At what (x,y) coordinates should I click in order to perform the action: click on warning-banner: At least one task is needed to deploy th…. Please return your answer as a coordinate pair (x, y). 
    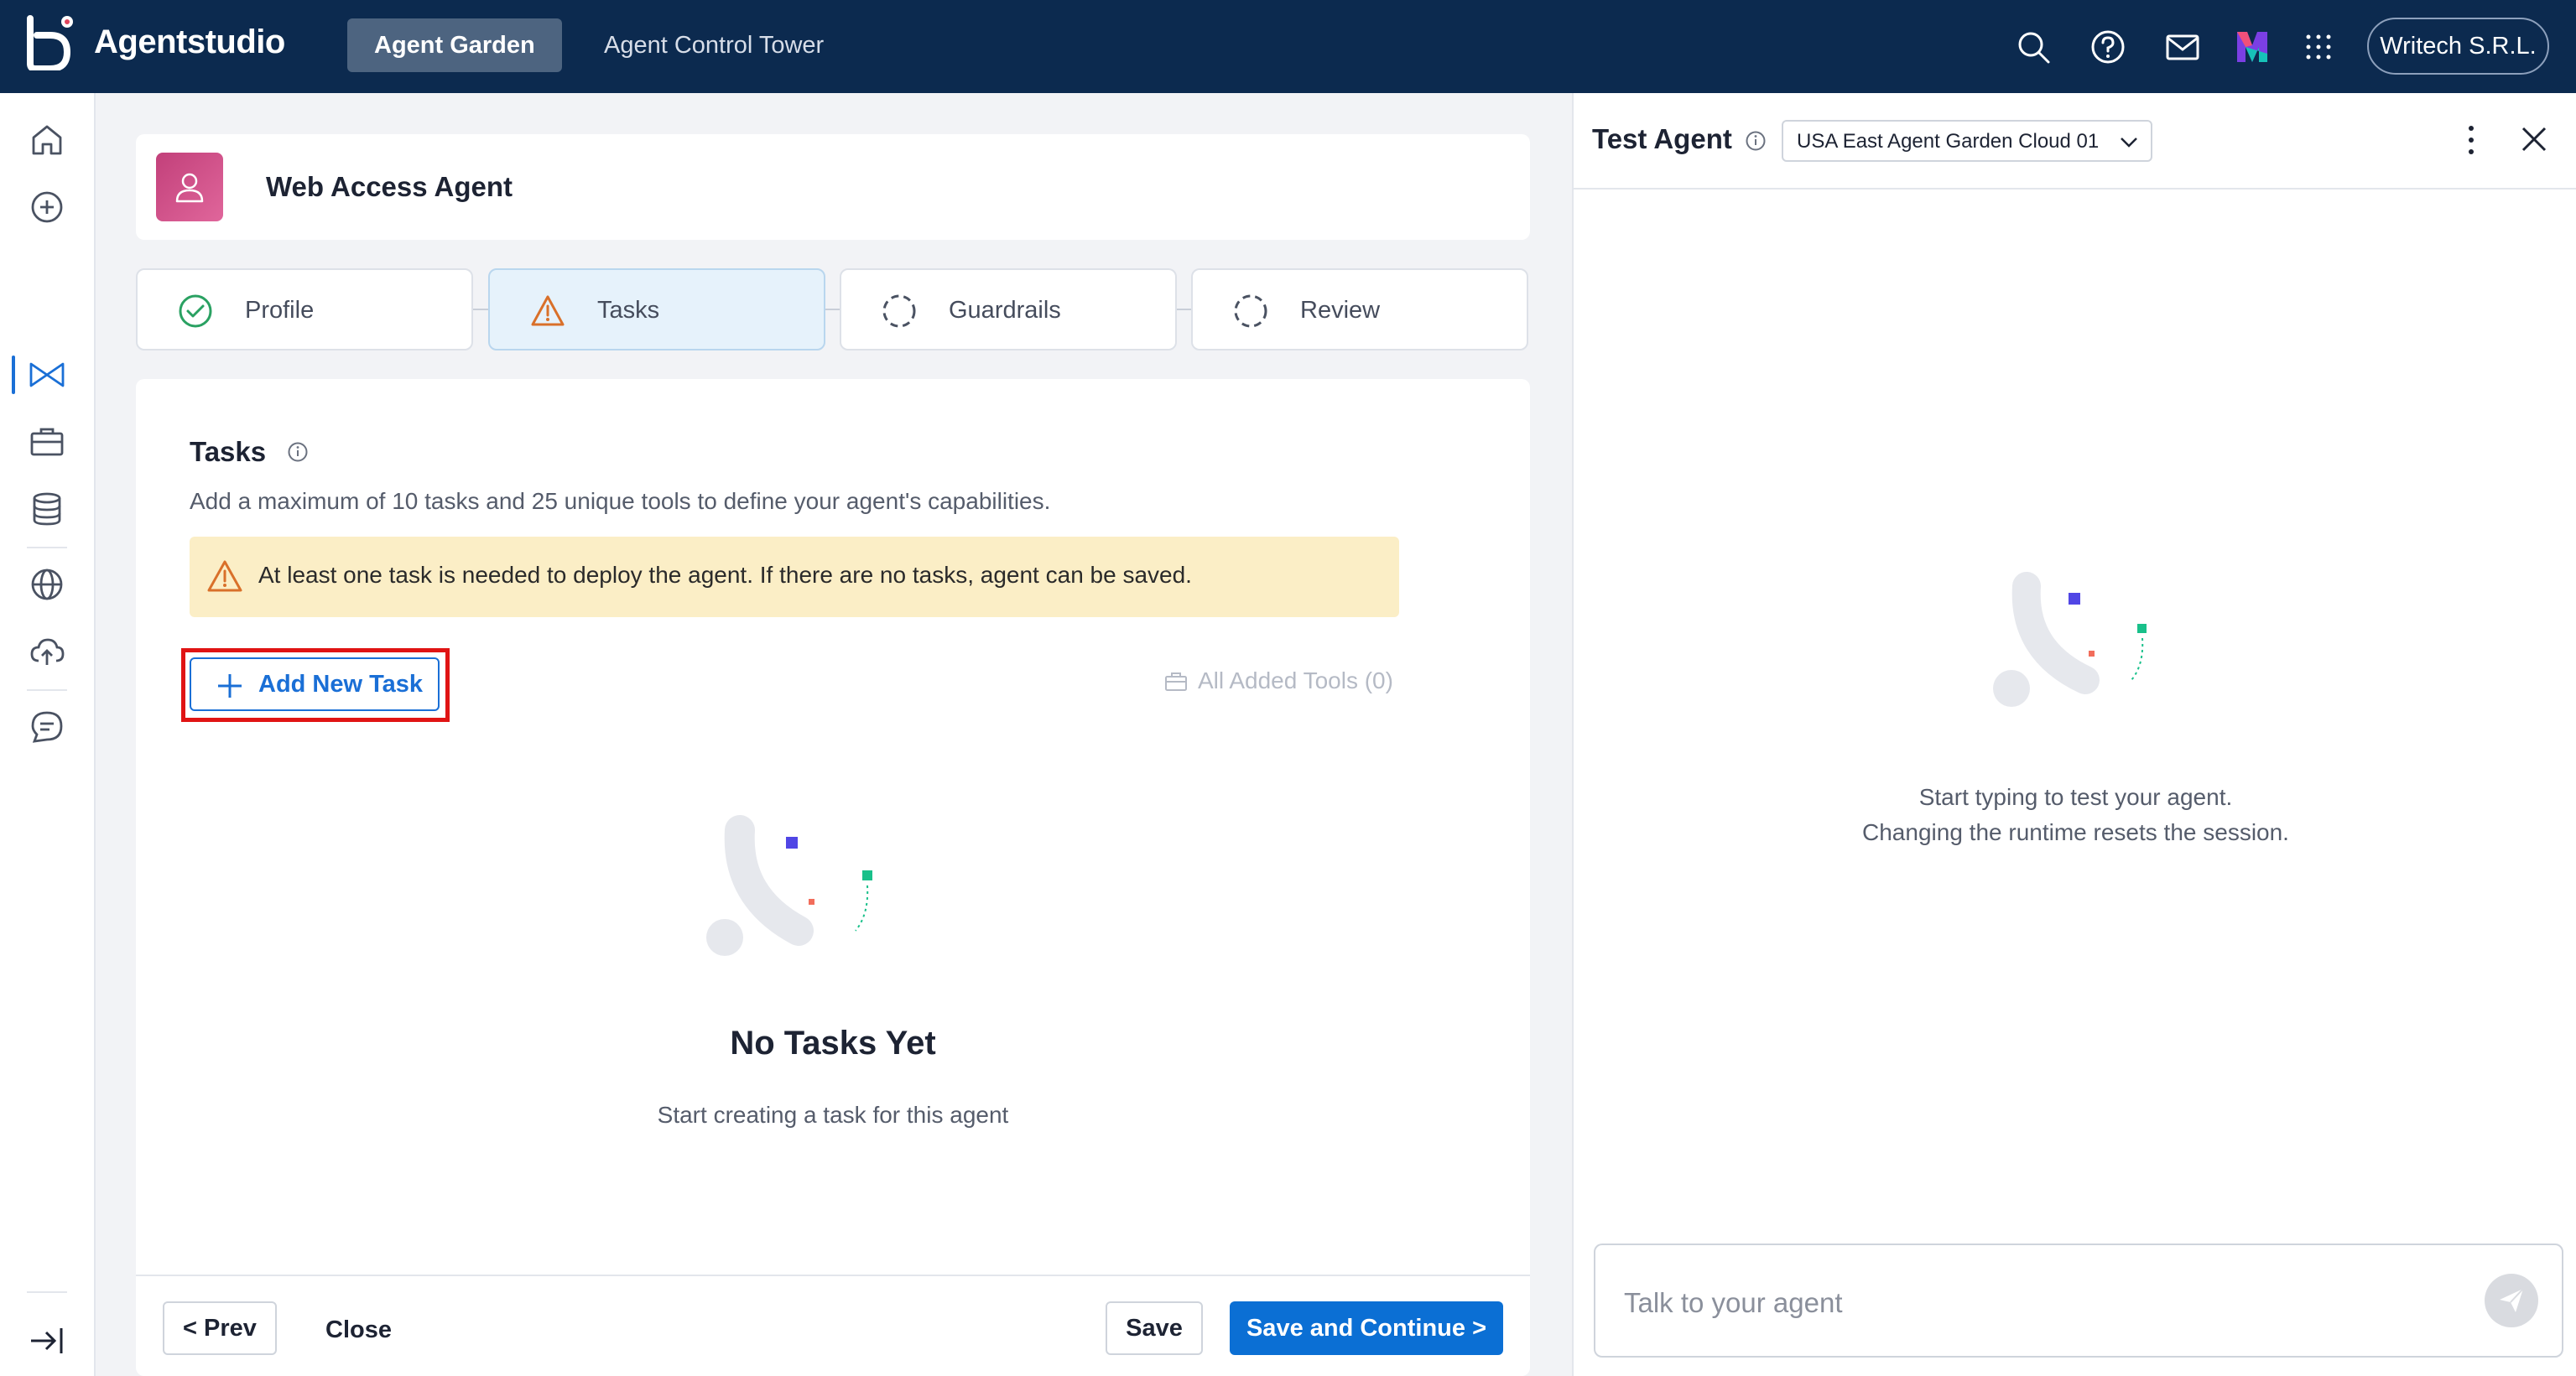
    Looking at the image, I should click on (794, 577).